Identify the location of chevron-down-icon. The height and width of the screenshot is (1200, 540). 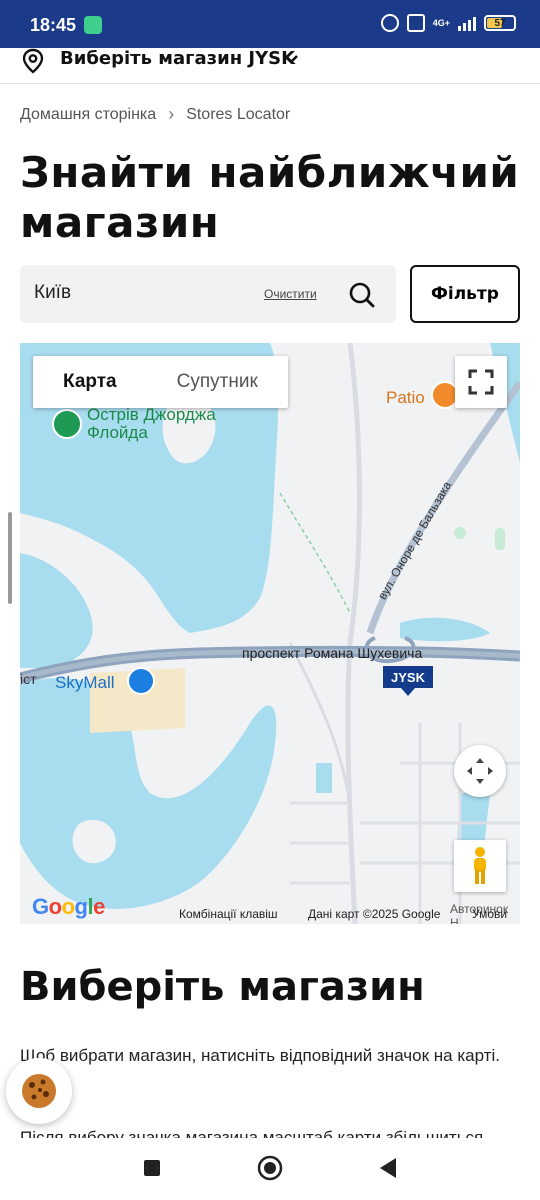
(291, 60).